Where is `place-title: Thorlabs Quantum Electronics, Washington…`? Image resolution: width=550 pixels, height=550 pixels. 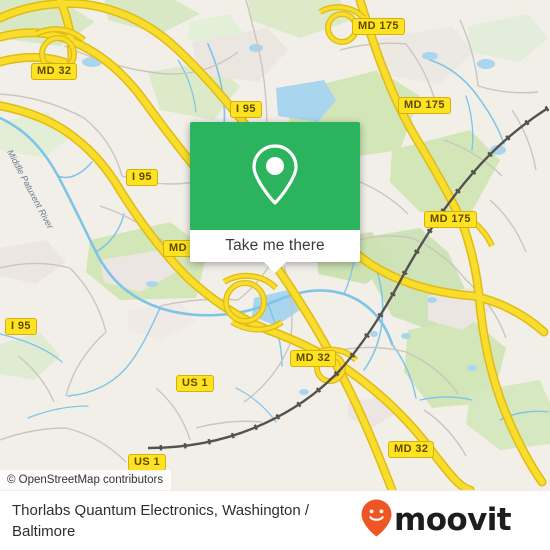
place-title: Thorlabs Quantum Electronics, Washington… is located at coordinates (161, 520).